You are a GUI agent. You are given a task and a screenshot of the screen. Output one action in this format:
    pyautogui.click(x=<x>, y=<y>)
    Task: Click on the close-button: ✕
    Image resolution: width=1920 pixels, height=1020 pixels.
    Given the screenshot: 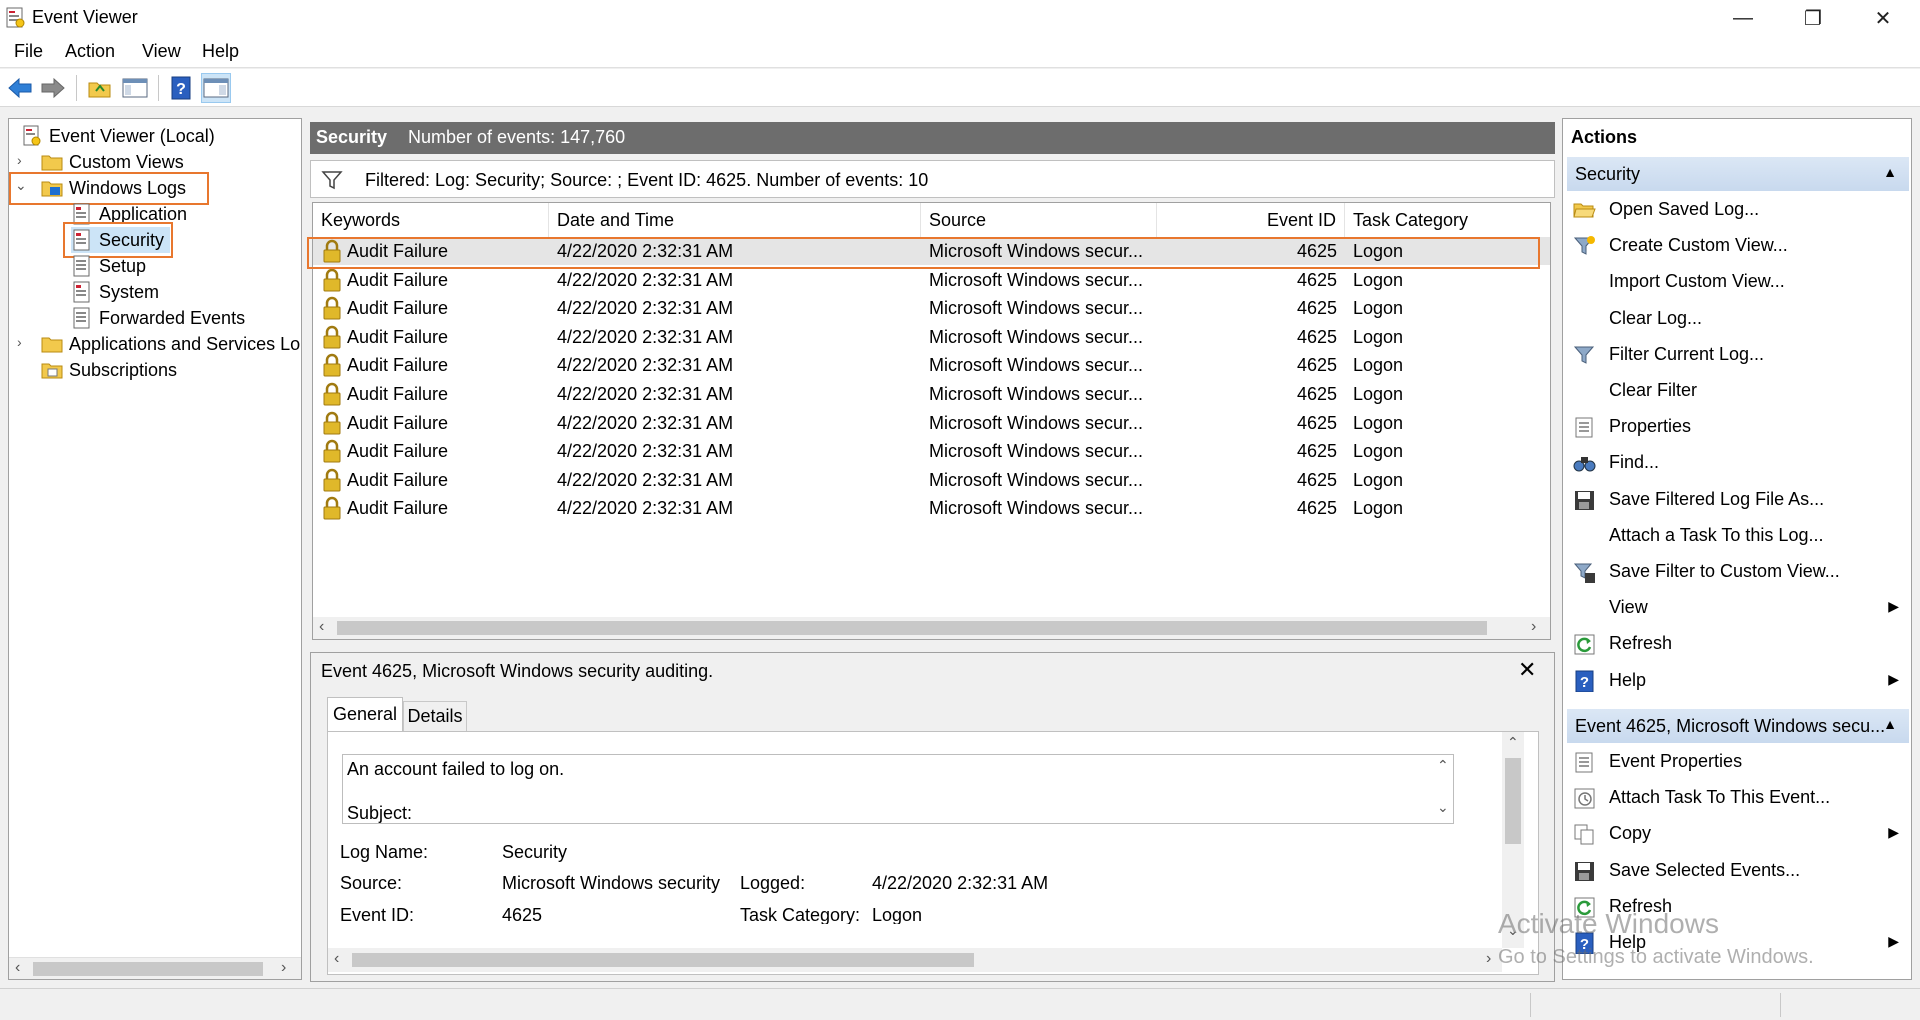 What is the action you would take?
    pyautogui.click(x=1883, y=18)
    